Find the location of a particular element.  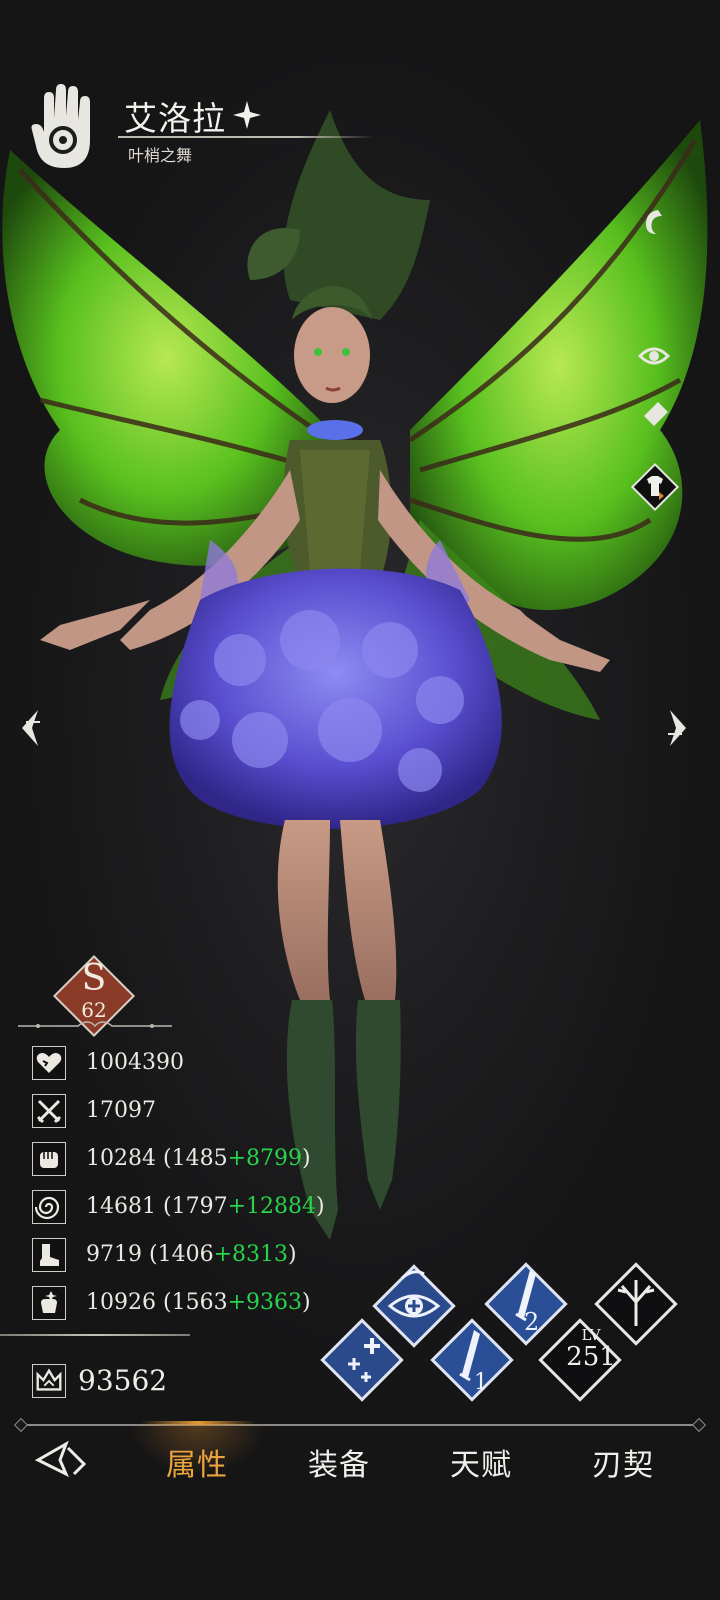

eraser-icon is located at coordinates (656, 412).